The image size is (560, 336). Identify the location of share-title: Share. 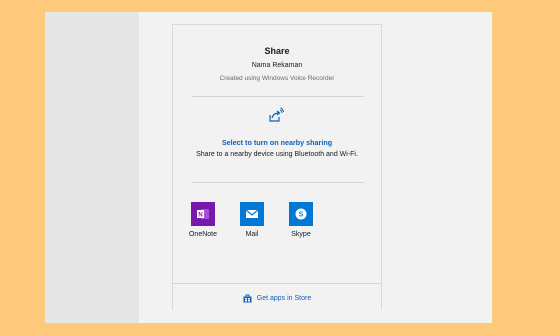
(277, 51).